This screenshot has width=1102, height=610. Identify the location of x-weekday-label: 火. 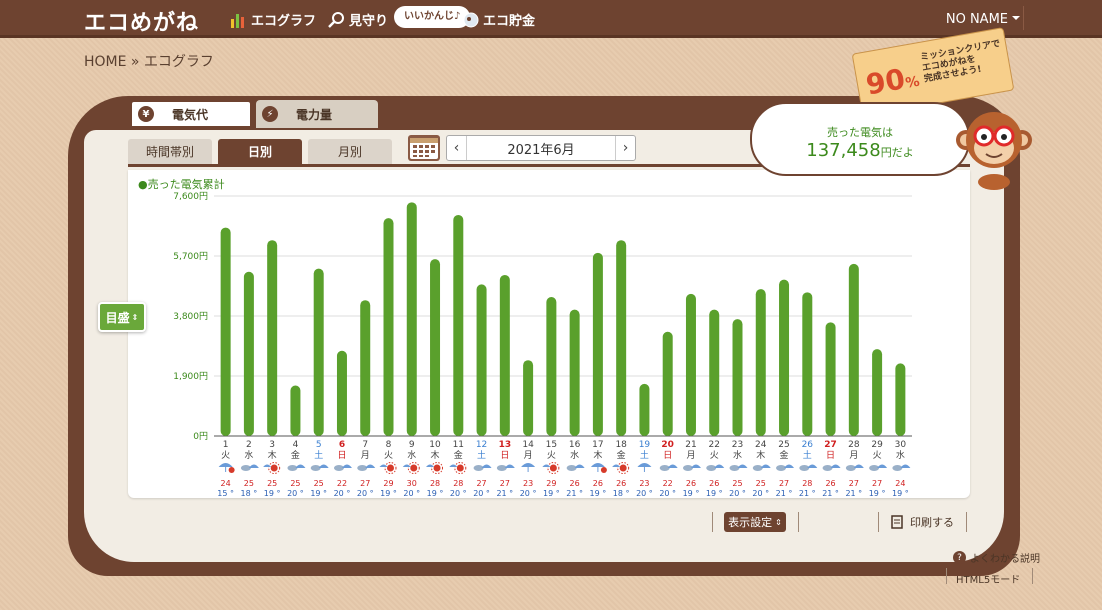
(225, 455).